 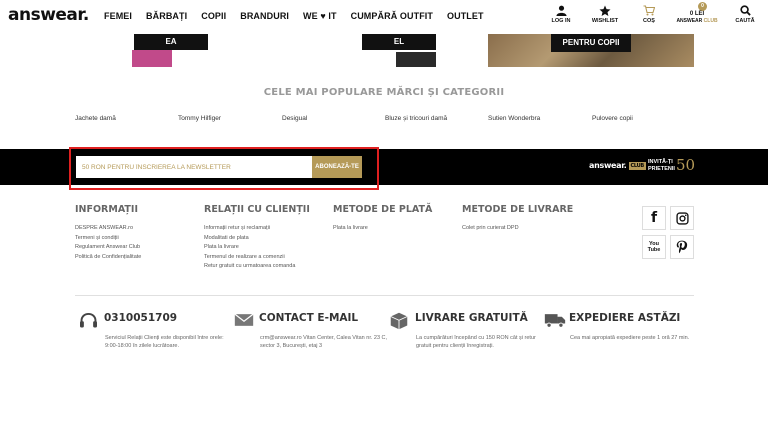 I want to click on pinterest-icon, so click(x=682, y=247).